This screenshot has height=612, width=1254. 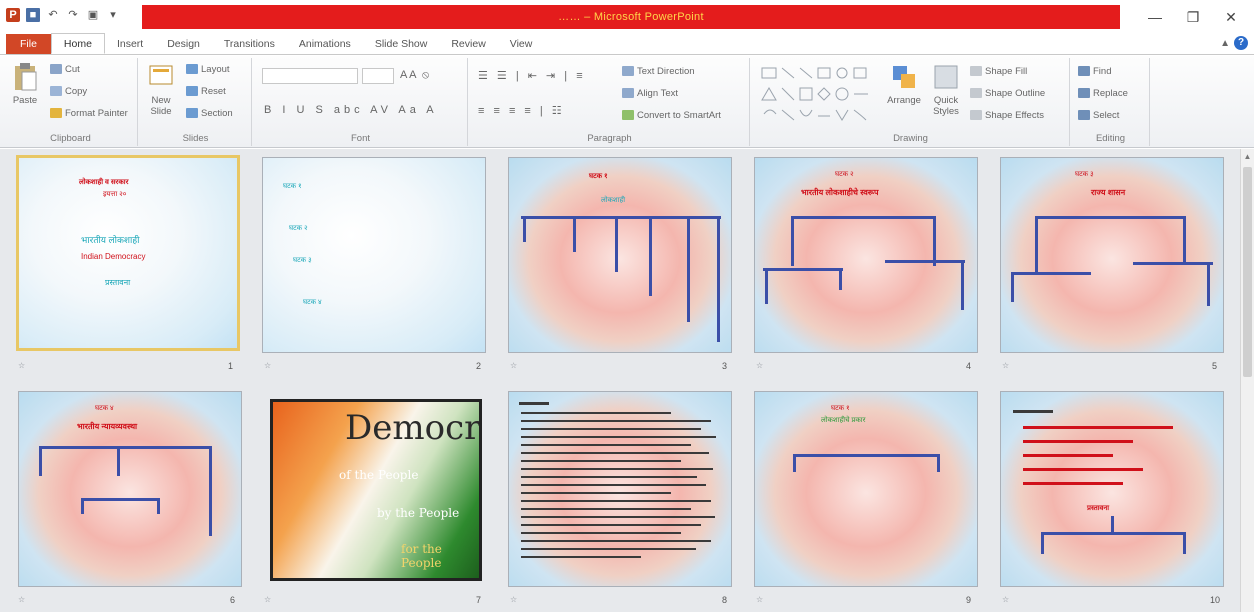 What do you see at coordinates (25, 100) in the screenshot?
I see `paste-label: Paste` at bounding box center [25, 100].